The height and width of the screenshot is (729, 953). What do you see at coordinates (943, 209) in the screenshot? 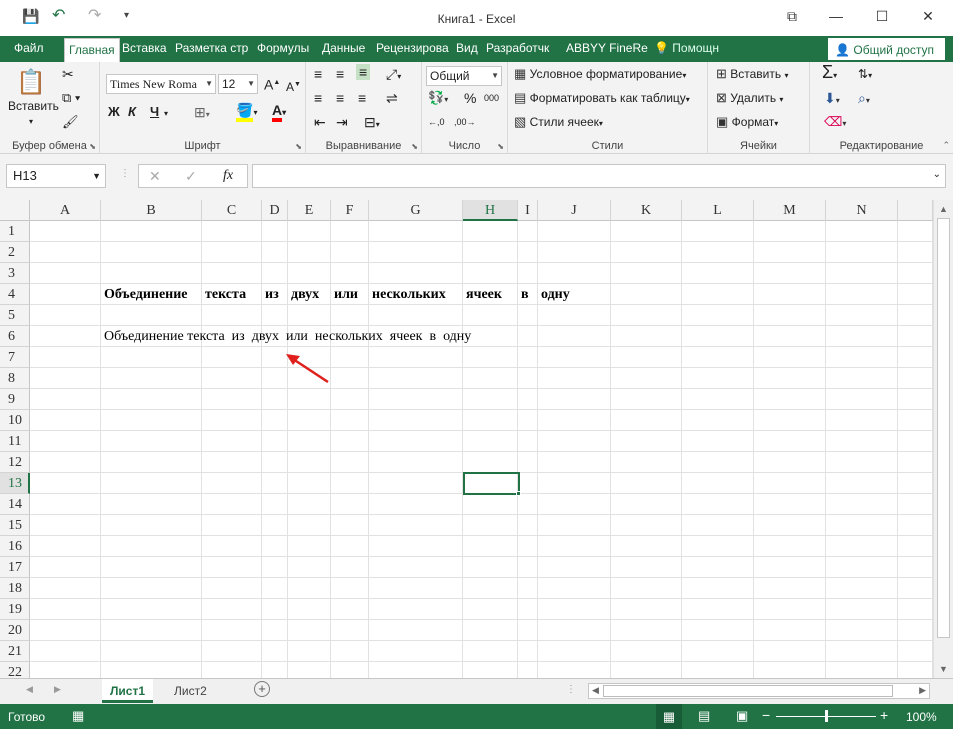
I see `scroll-up-icon: ▲` at bounding box center [943, 209].